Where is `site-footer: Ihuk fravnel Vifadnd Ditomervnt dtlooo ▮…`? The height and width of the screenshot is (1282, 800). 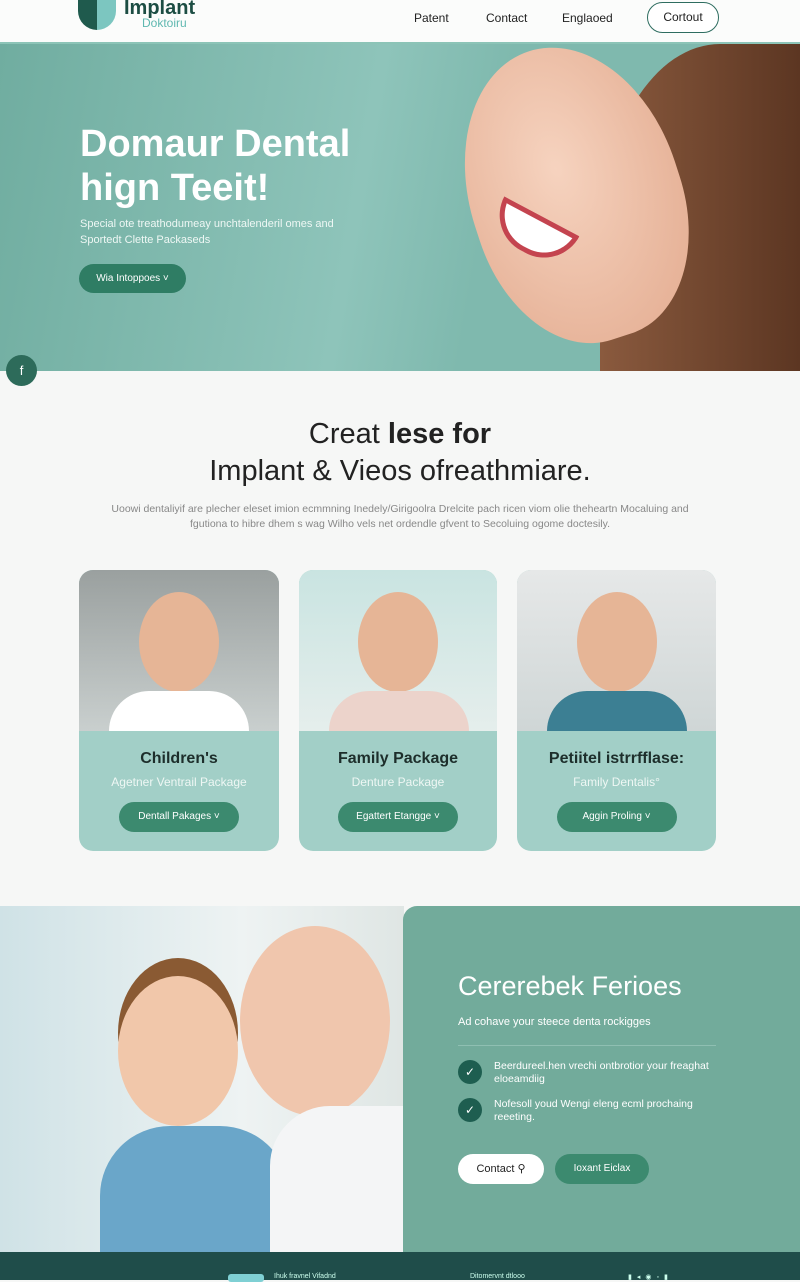
site-footer: Ihuk fravnel Vifadnd Ditomervnt dtlooo ▮… is located at coordinates (400, 1267).